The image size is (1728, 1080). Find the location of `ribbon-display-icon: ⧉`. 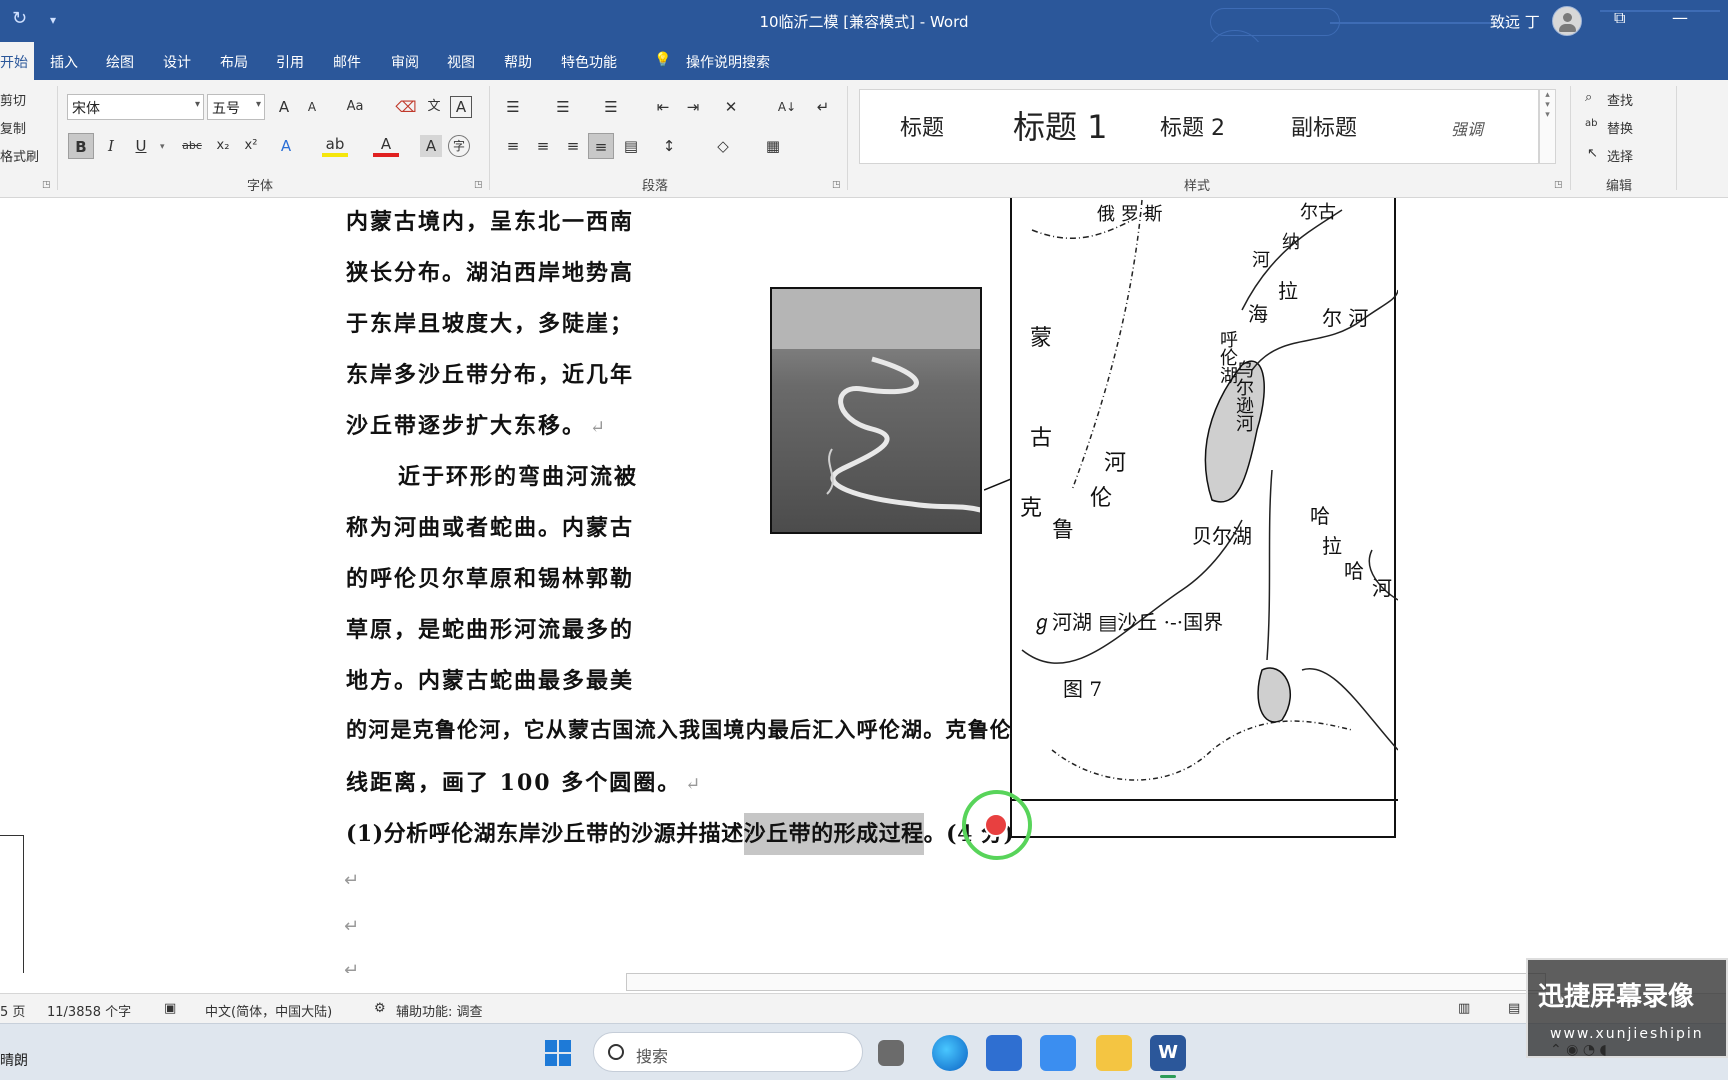

ribbon-display-icon: ⧉ is located at coordinates (1619, 18).